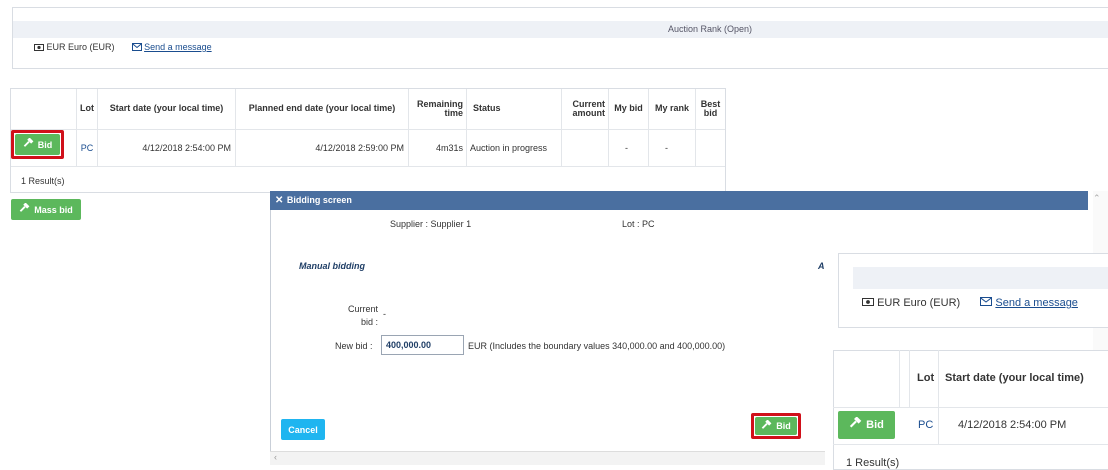  What do you see at coordinates (80, 47) in the screenshot?
I see `currency-label: EUR Euro (EUR)` at bounding box center [80, 47].